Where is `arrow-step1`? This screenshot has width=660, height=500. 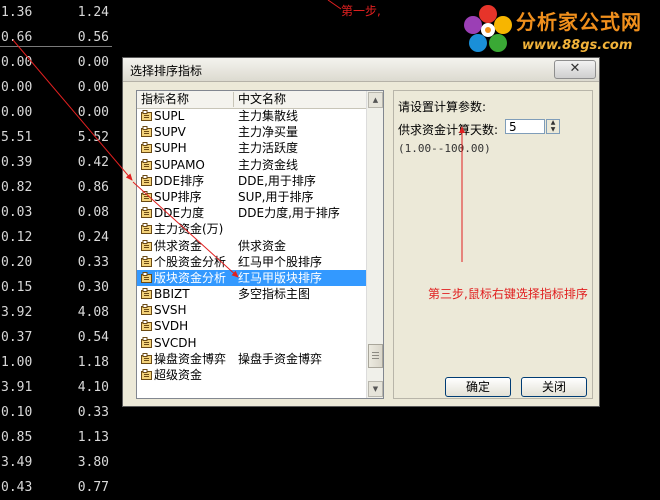
arrow-step1 is located at coordinates (72, 110).